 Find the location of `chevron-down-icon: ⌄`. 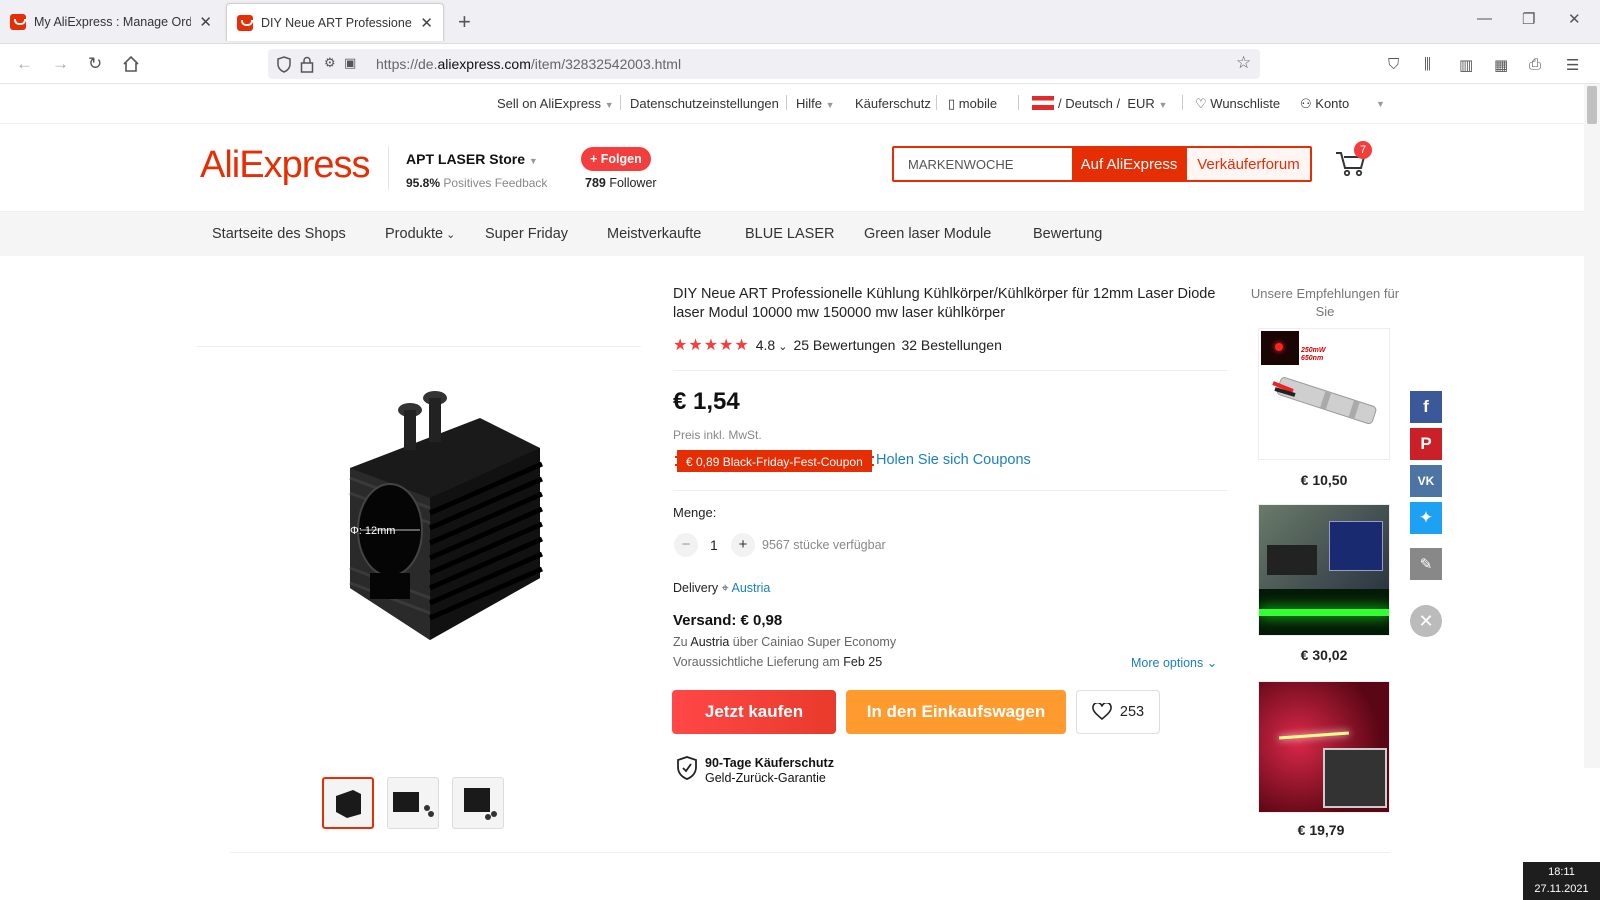

chevron-down-icon: ⌄ is located at coordinates (449, 235).